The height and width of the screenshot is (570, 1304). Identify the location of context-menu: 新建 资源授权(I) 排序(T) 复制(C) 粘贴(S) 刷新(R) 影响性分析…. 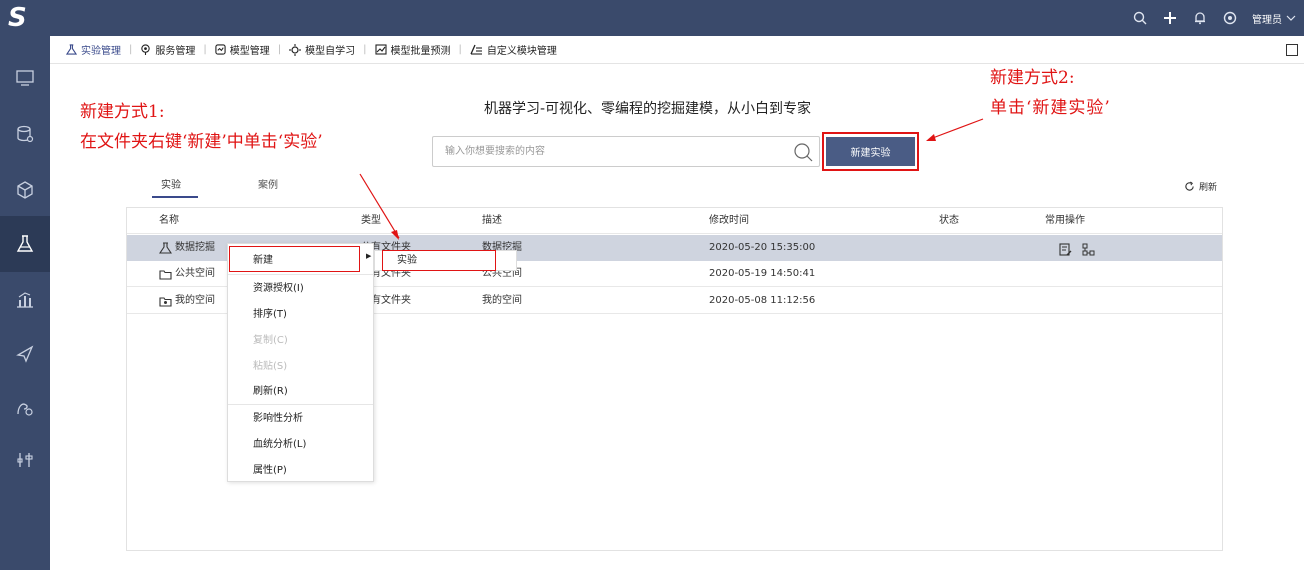
(300, 362).